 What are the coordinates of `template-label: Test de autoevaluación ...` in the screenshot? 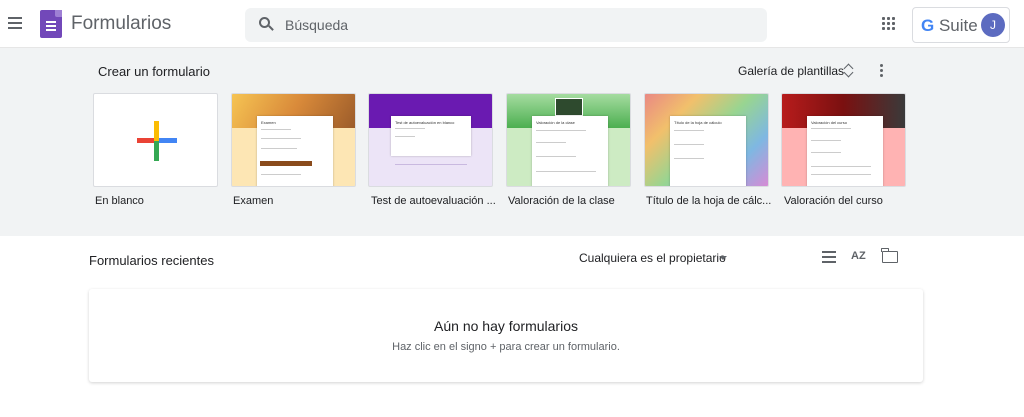 It's located at (433, 201).